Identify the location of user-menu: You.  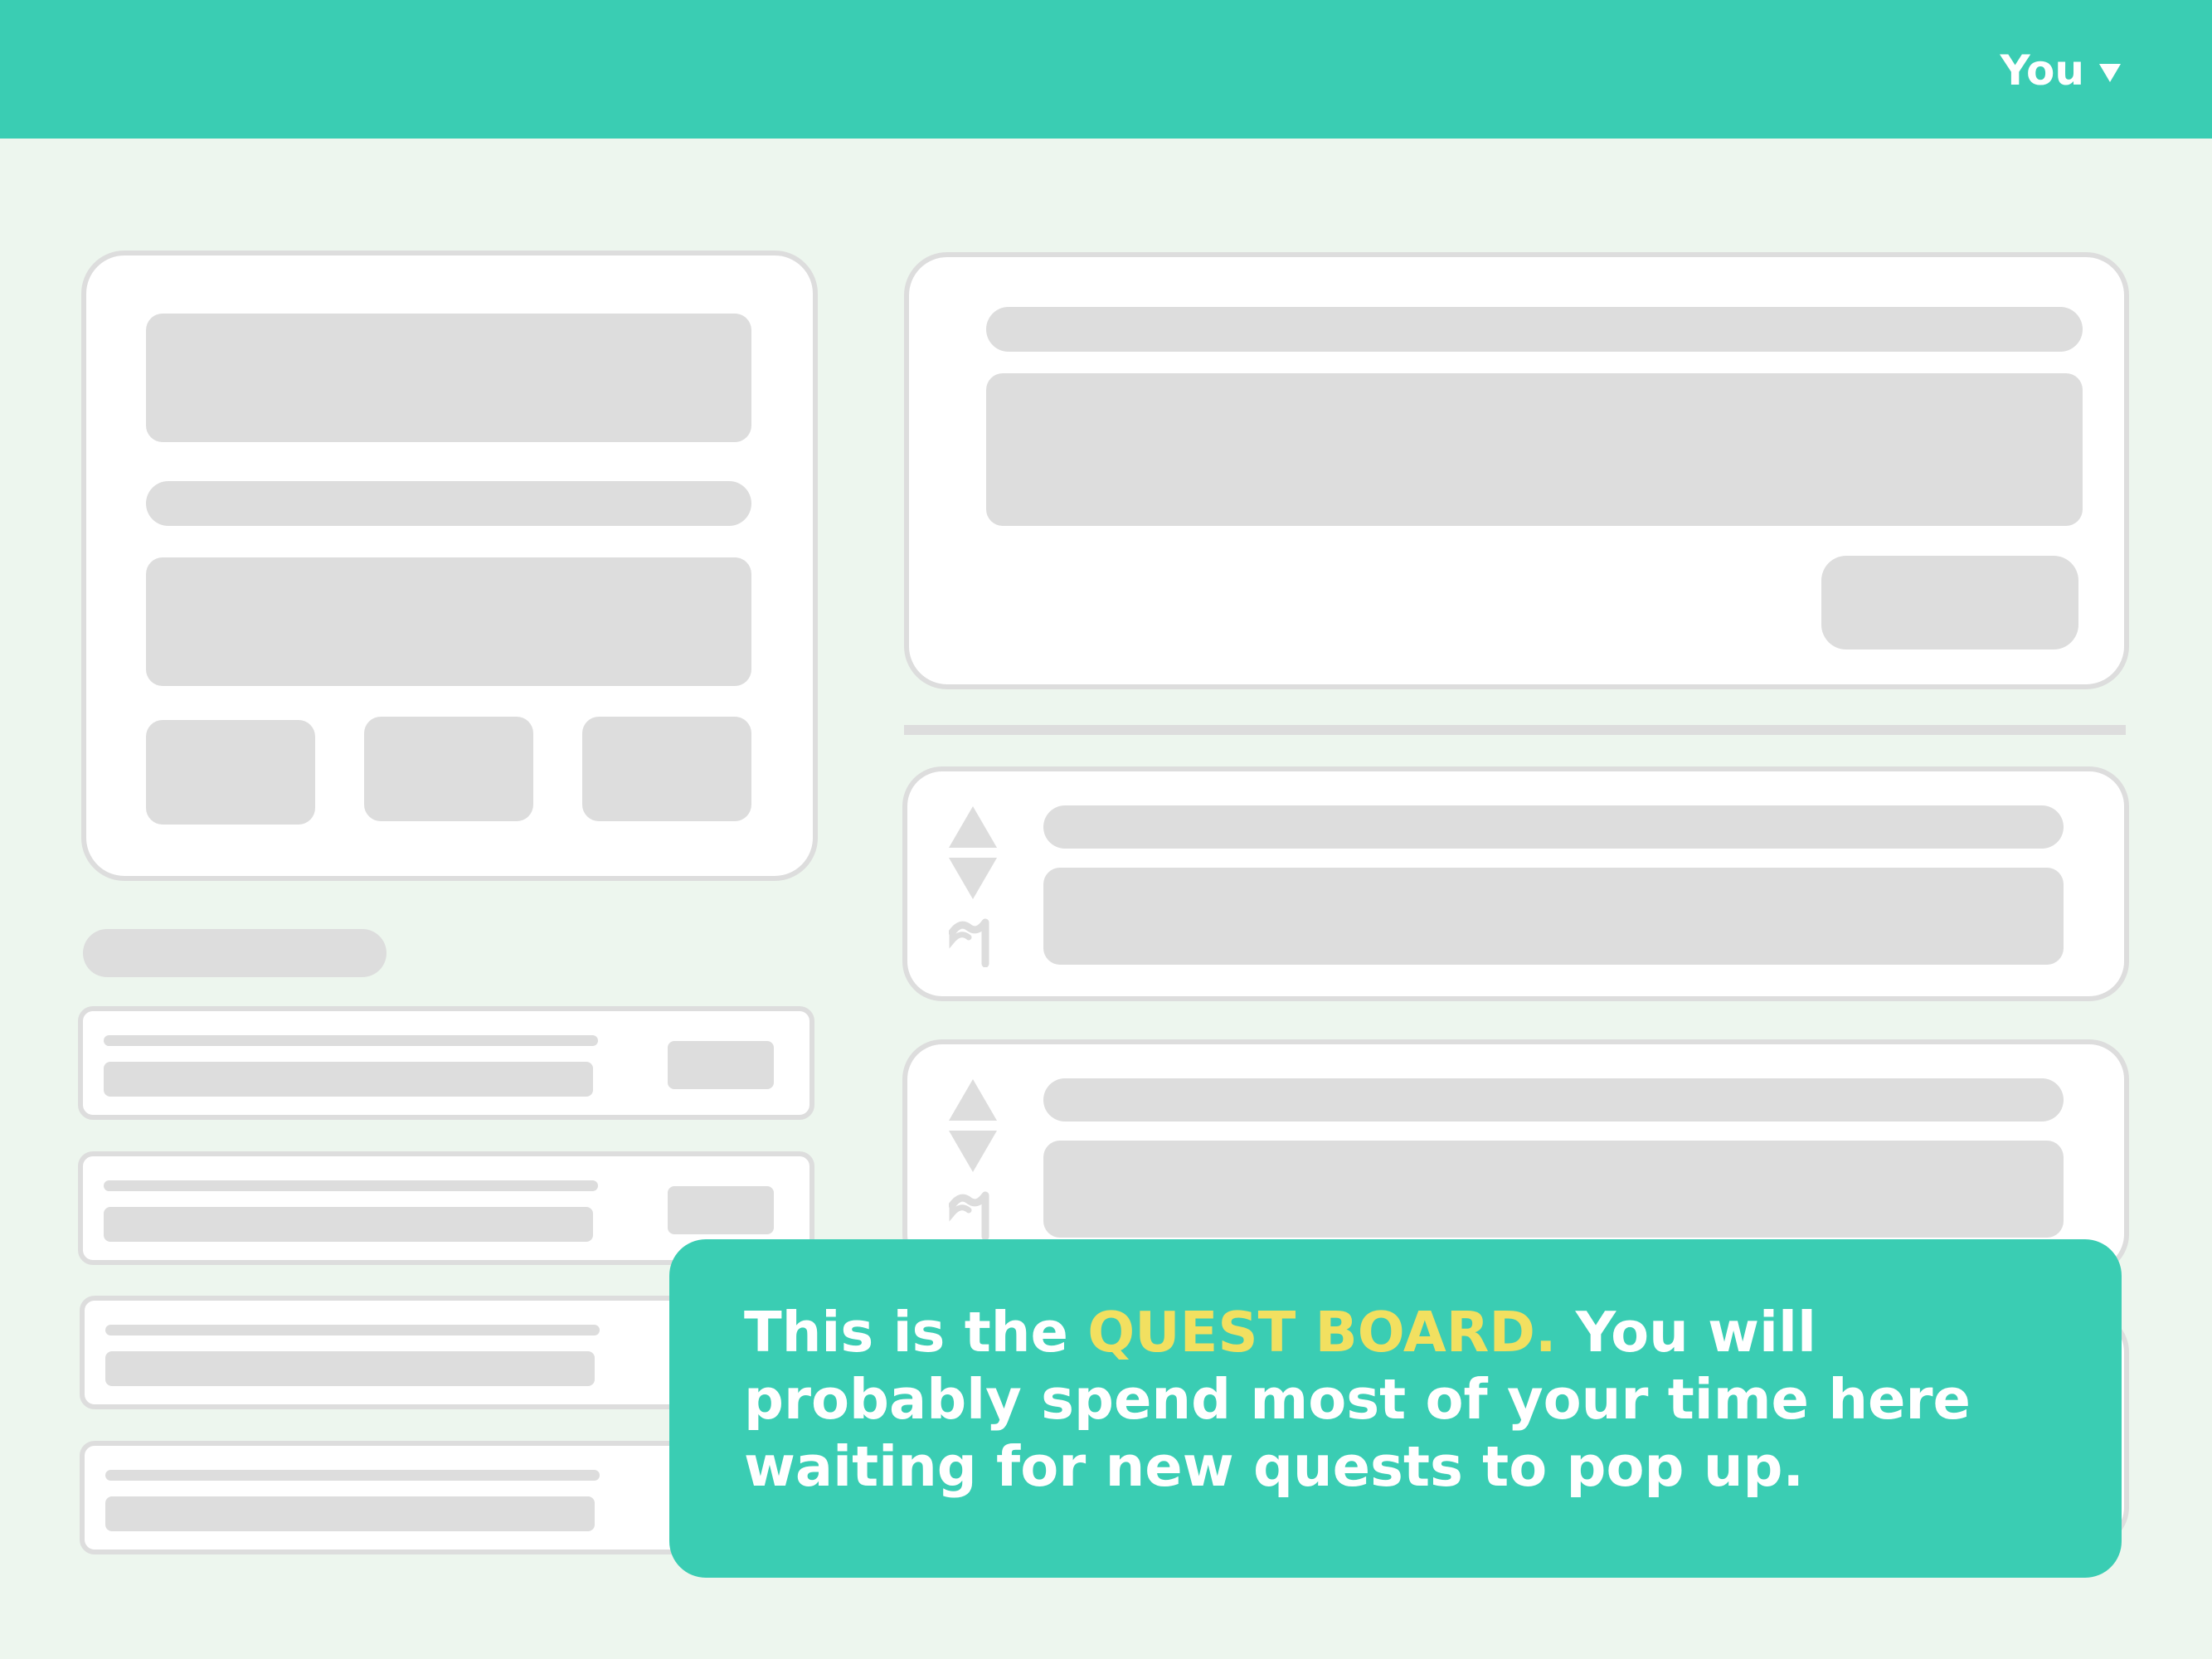
(2060, 70).